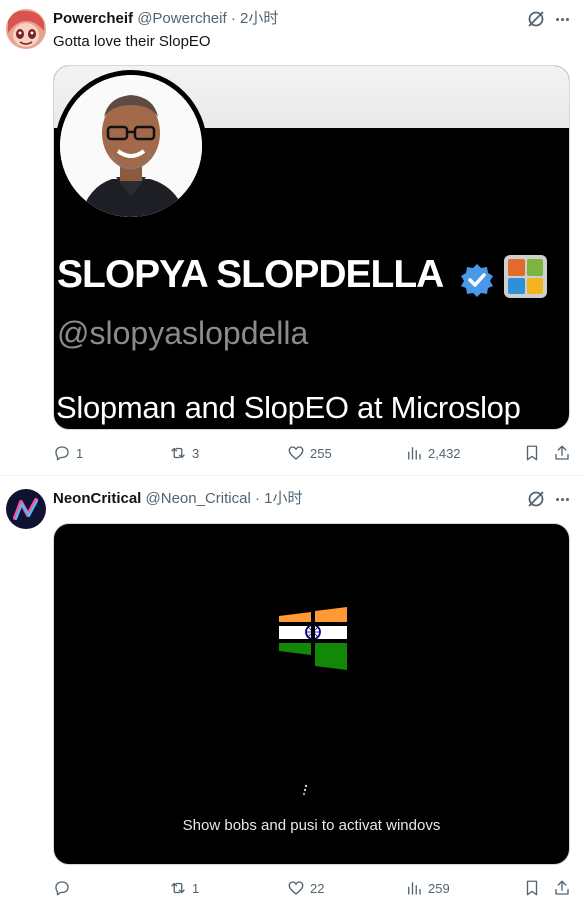  What do you see at coordinates (250, 274) in the screenshot?
I see `profile-name: SLOPYA SLOPDELLA` at bounding box center [250, 274].